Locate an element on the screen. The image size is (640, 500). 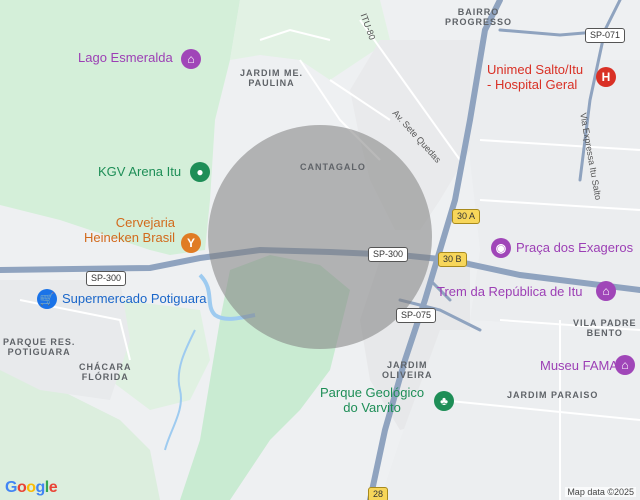
poi-cervejaria-label: Cervejaria Heineken Brasil is located at coordinates (129, 230).